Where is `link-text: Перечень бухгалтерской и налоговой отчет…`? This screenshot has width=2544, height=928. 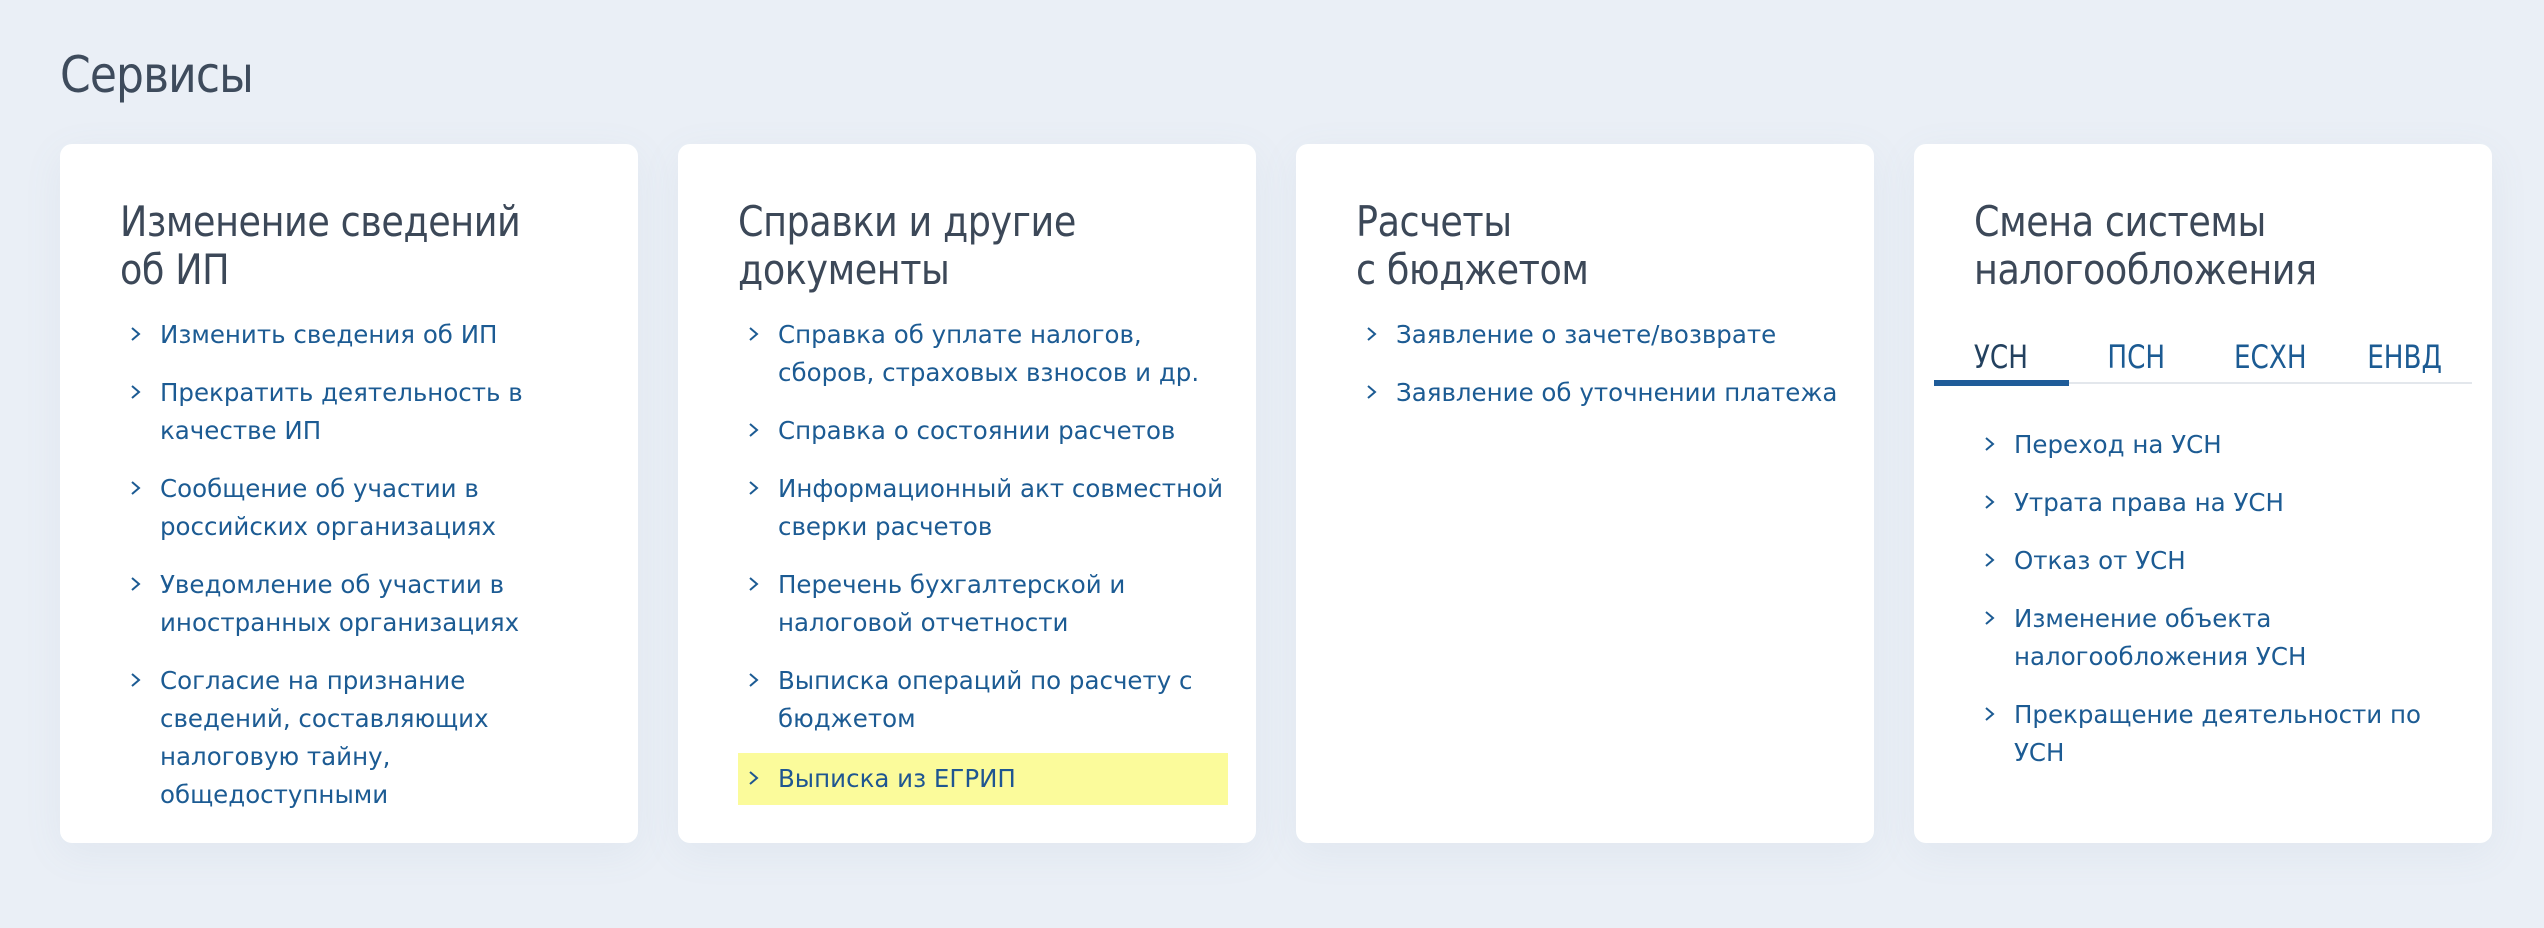
link-text: Перечень бухгалтерской и налоговой отчет… is located at coordinates (952, 603).